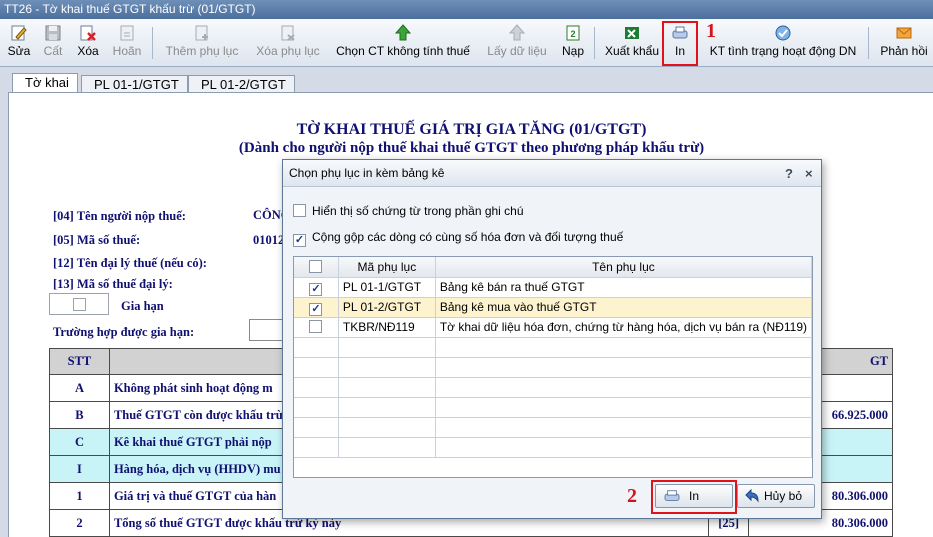 The height and width of the screenshot is (537, 933). Describe the element at coordinates (783, 43) in the screenshot. I see `check-business-status-button: KT tình trạng hoạt động DN` at that location.